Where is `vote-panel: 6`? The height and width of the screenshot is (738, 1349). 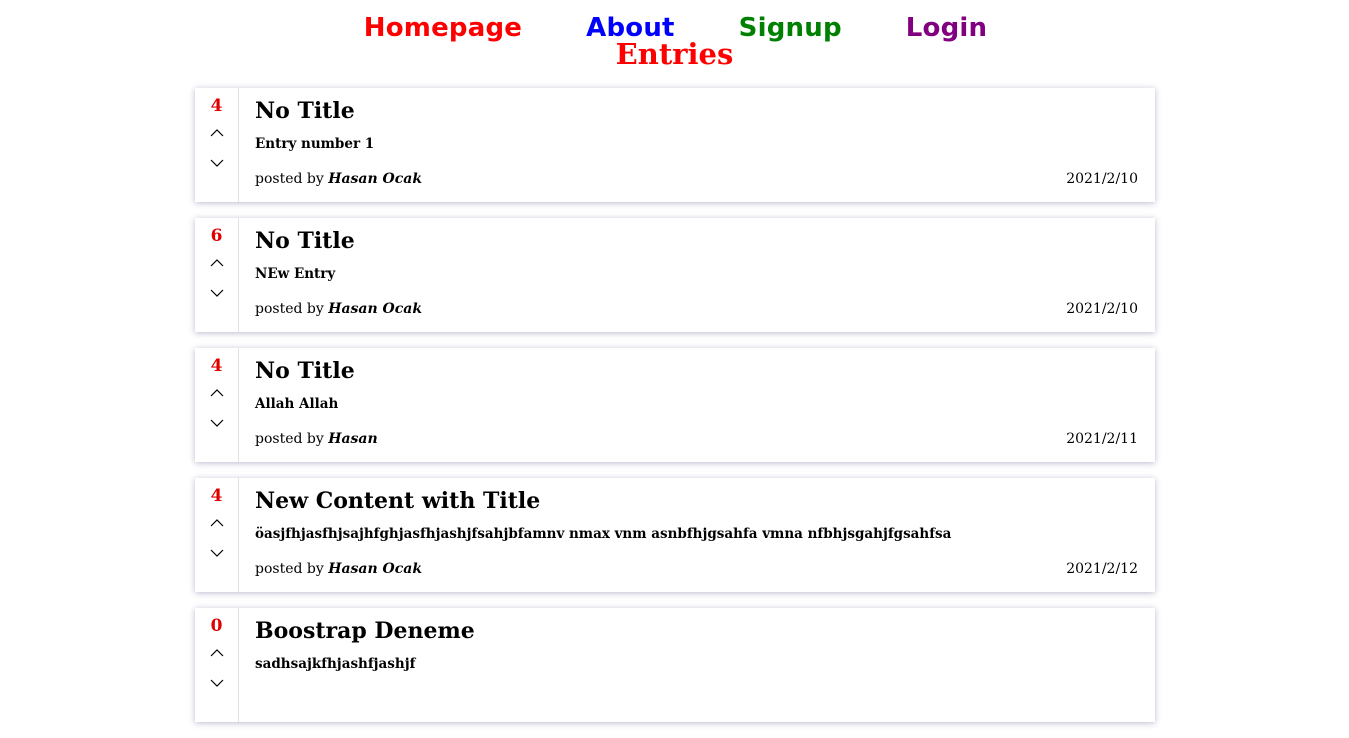 vote-panel: 6 is located at coordinates (217, 275).